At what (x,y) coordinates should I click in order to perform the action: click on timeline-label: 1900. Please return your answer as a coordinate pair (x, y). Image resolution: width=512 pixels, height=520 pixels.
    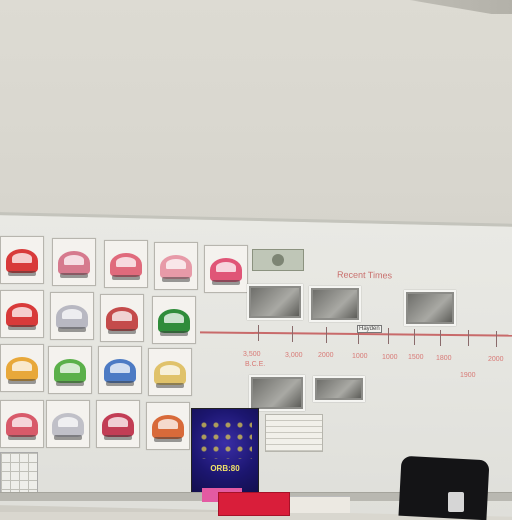
    Looking at the image, I should click on (468, 375).